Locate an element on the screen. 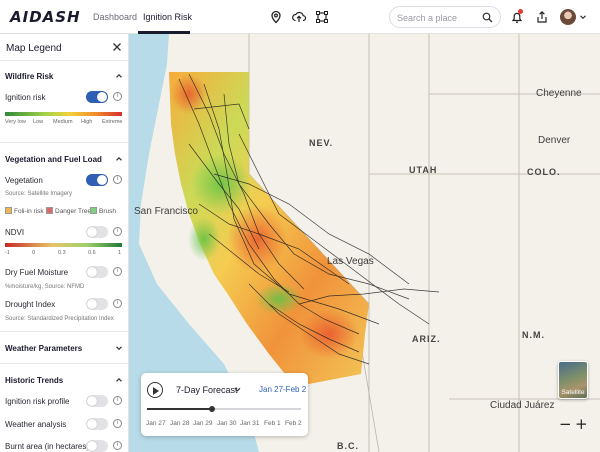 Image resolution: width=600 pixels, height=452 pixels. polygon-draw-icon is located at coordinates (322, 17).